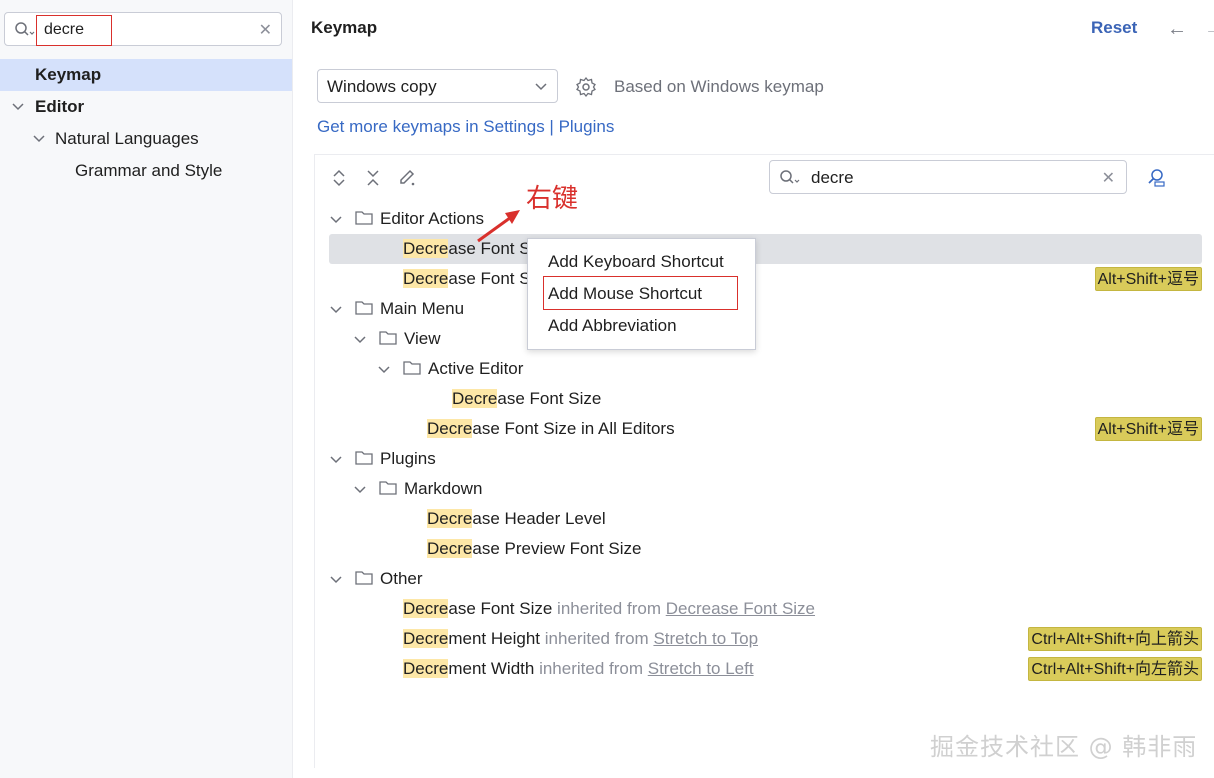 The image size is (1214, 778). I want to click on keymap-select-value: Windows copy, so click(382, 86).